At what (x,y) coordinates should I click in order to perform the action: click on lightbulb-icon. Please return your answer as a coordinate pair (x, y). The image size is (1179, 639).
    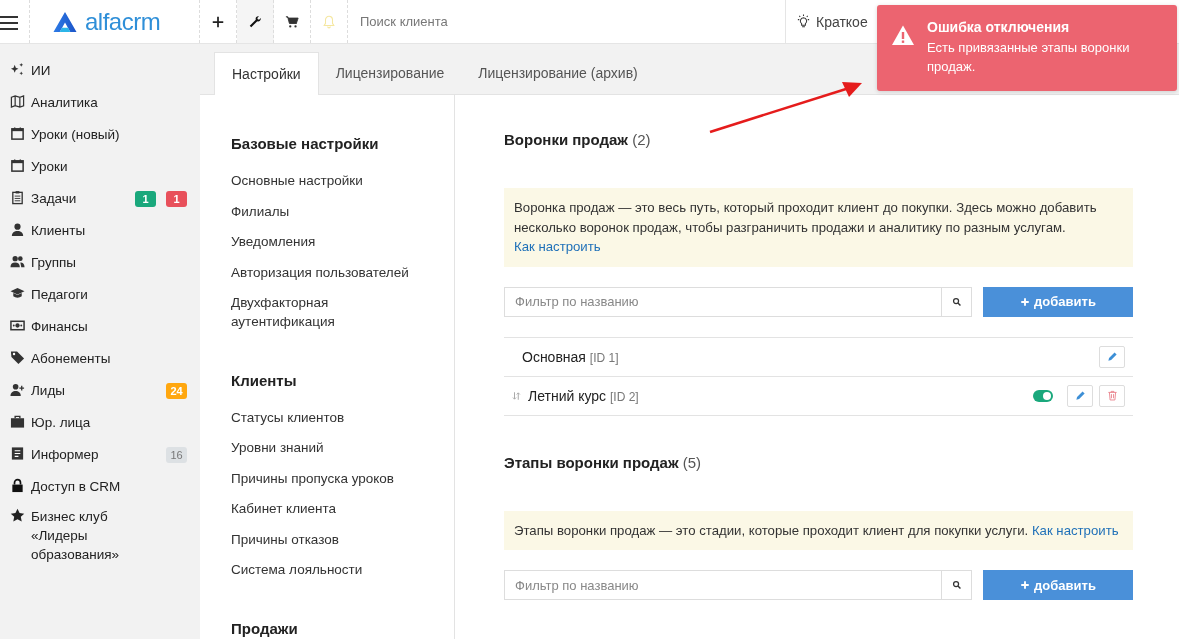
    Looking at the image, I should click on (803, 21).